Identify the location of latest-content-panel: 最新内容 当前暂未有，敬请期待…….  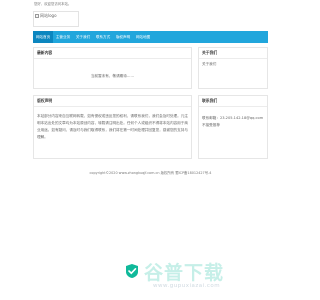
(112, 68).